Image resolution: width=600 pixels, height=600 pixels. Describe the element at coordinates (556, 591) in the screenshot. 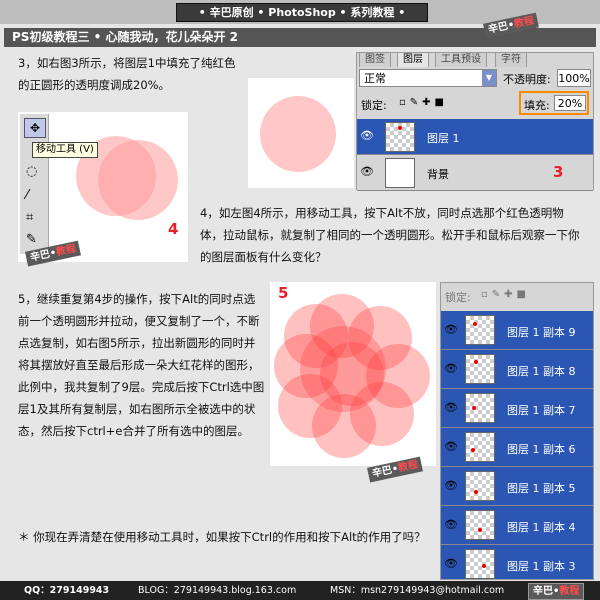

I see `watermark-footer: 辛巴•教程` at that location.